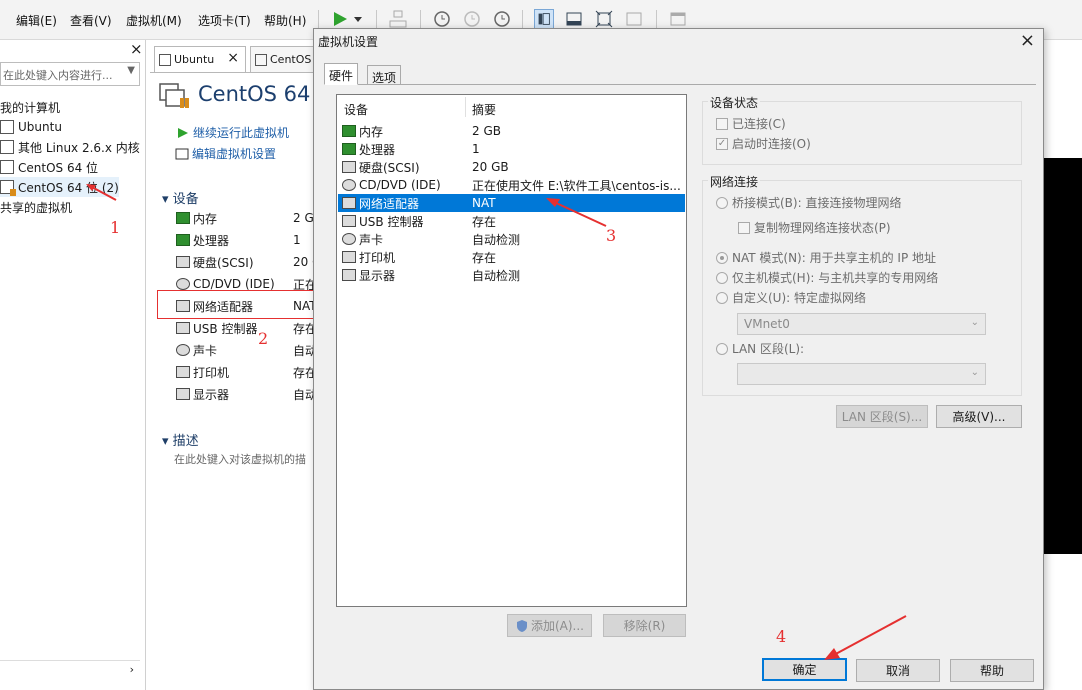 The height and width of the screenshot is (690, 1082). I want to click on connected-checkbox: 已连接(C), so click(751, 123).